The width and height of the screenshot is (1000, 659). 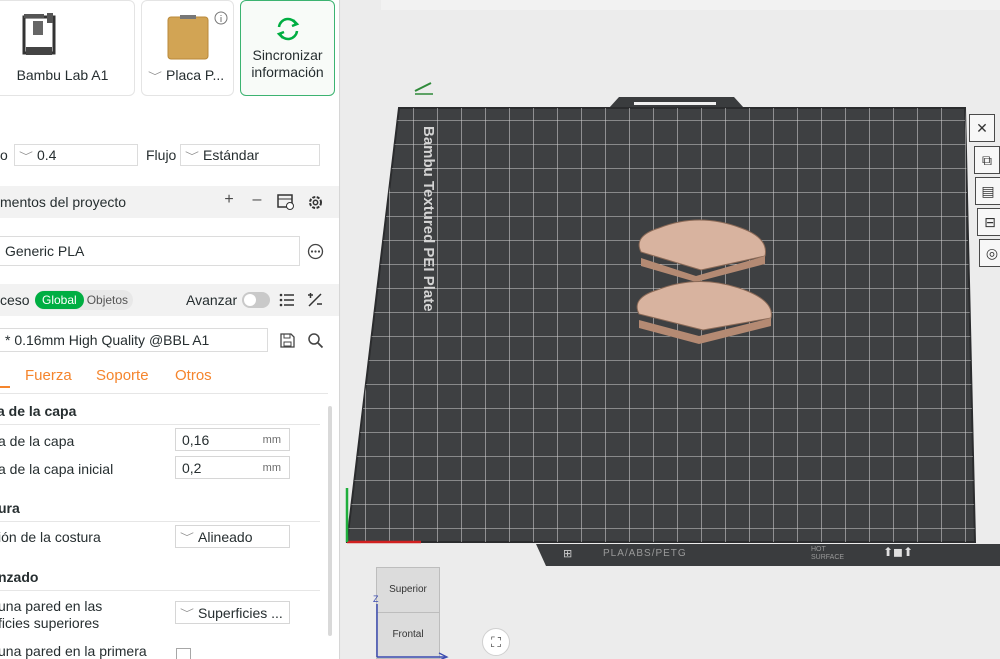 What do you see at coordinates (256, 300) in the screenshot?
I see `advanced-switch` at bounding box center [256, 300].